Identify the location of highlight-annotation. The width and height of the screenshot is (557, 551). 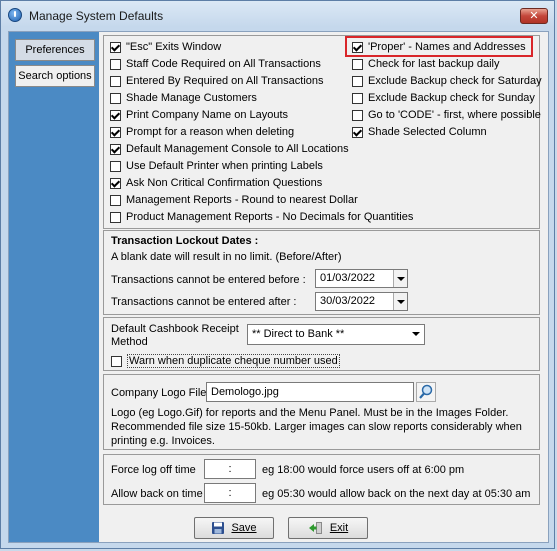
(439, 46).